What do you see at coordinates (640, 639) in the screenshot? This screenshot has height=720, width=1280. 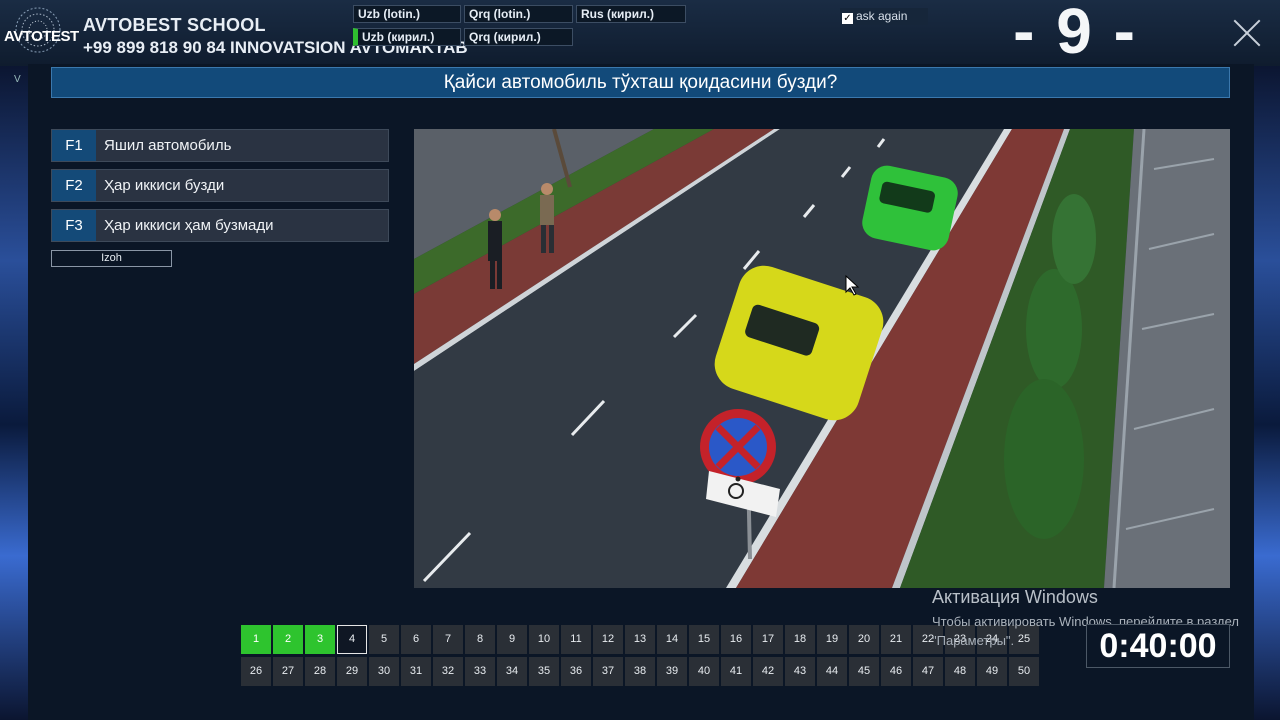 I see `question-nav-cell: 13` at bounding box center [640, 639].